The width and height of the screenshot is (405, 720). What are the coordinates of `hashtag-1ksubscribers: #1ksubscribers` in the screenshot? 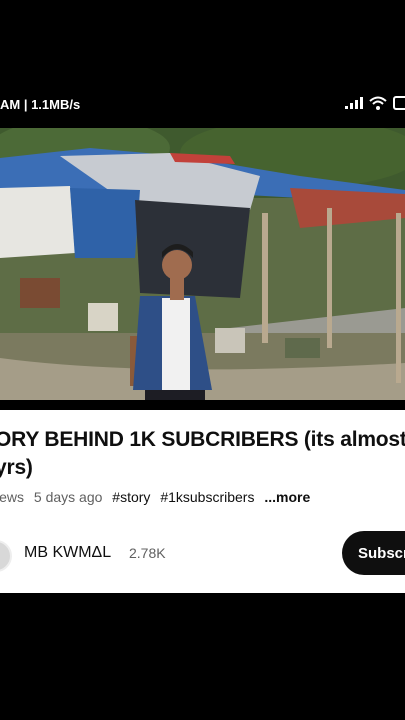 It's located at (207, 497).